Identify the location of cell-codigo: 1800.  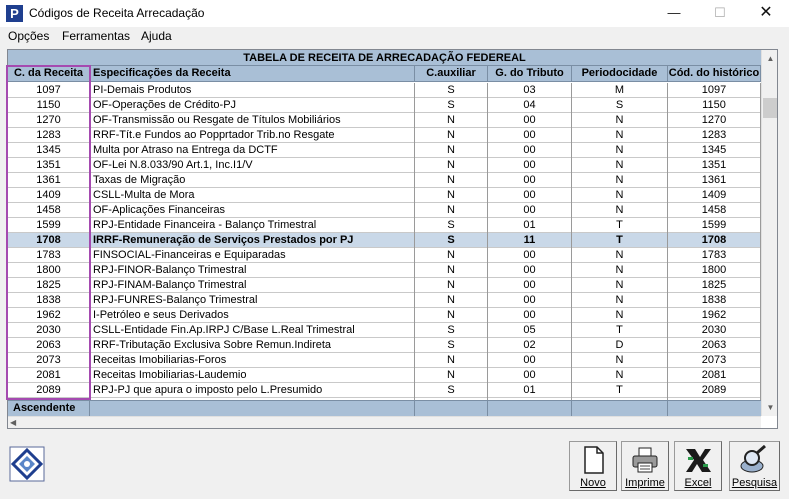
(49, 270).